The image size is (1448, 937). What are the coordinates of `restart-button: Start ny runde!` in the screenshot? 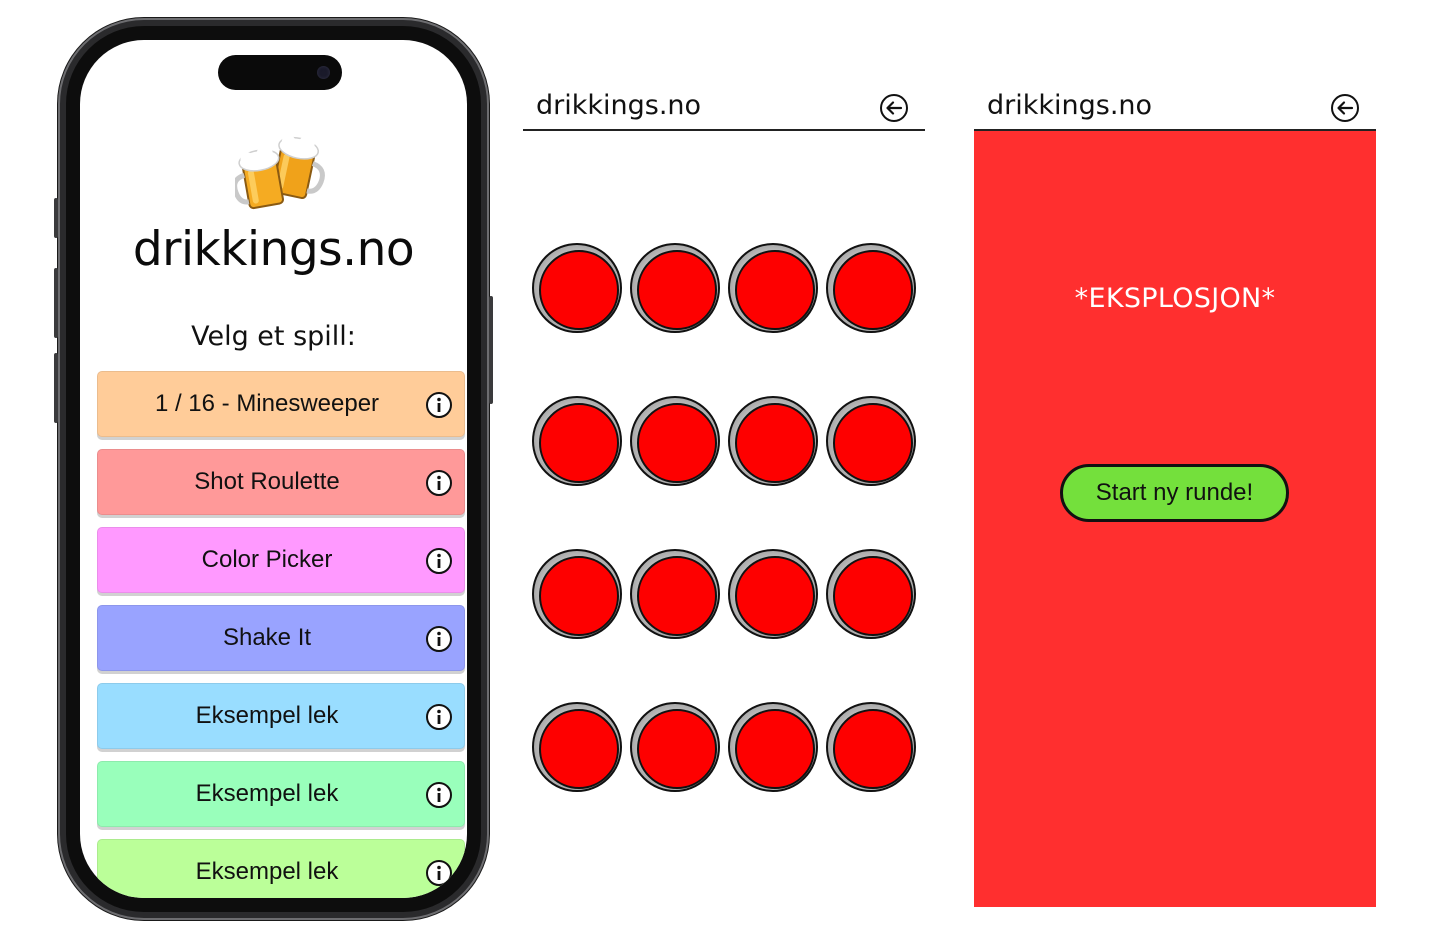 It's located at (1174, 493).